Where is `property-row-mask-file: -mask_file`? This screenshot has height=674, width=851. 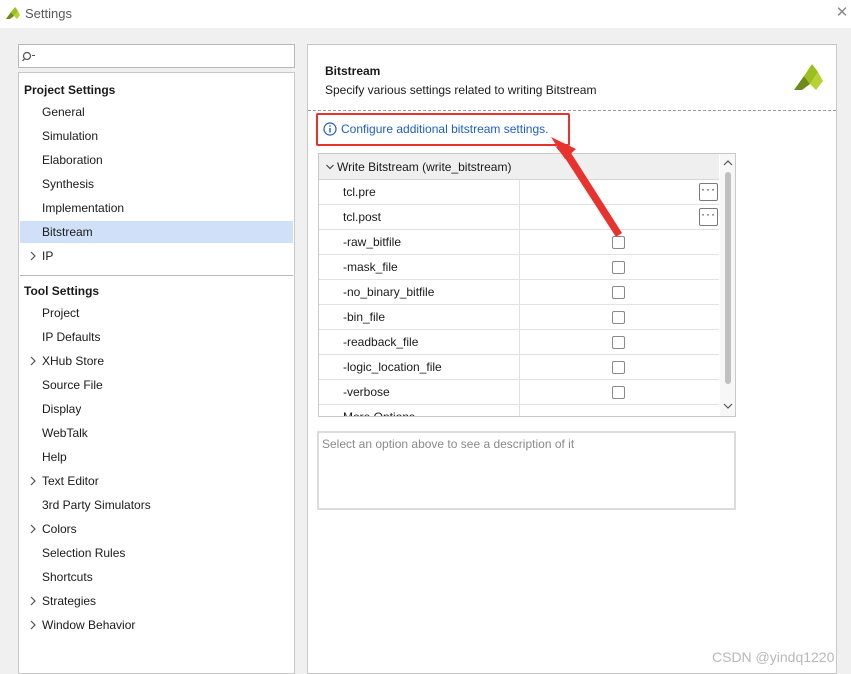
property-row-mask-file: -mask_file is located at coordinates (519, 267).